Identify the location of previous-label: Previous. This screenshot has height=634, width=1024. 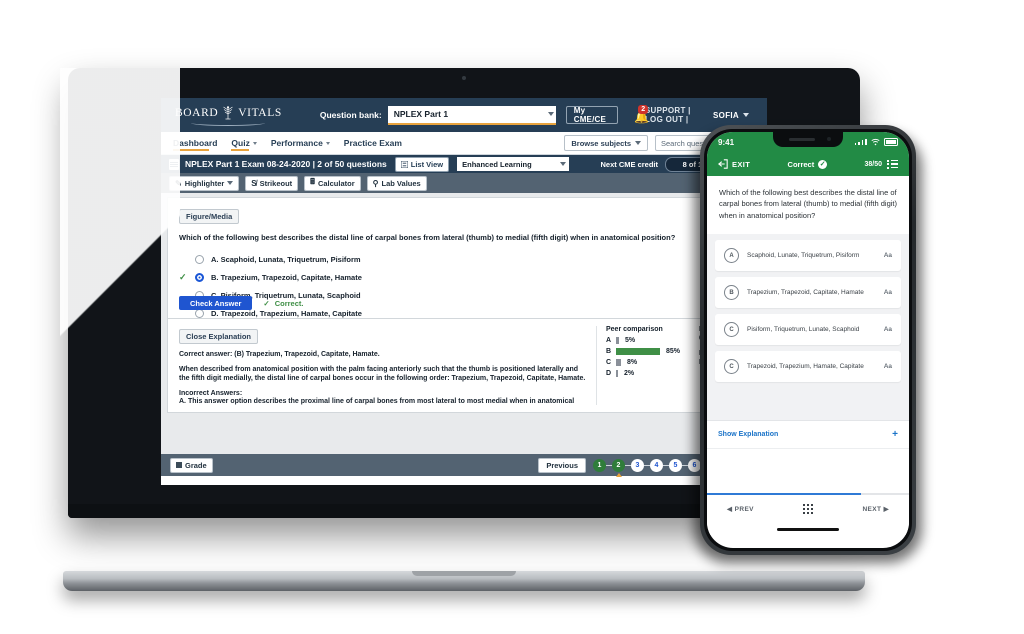
(562, 465).